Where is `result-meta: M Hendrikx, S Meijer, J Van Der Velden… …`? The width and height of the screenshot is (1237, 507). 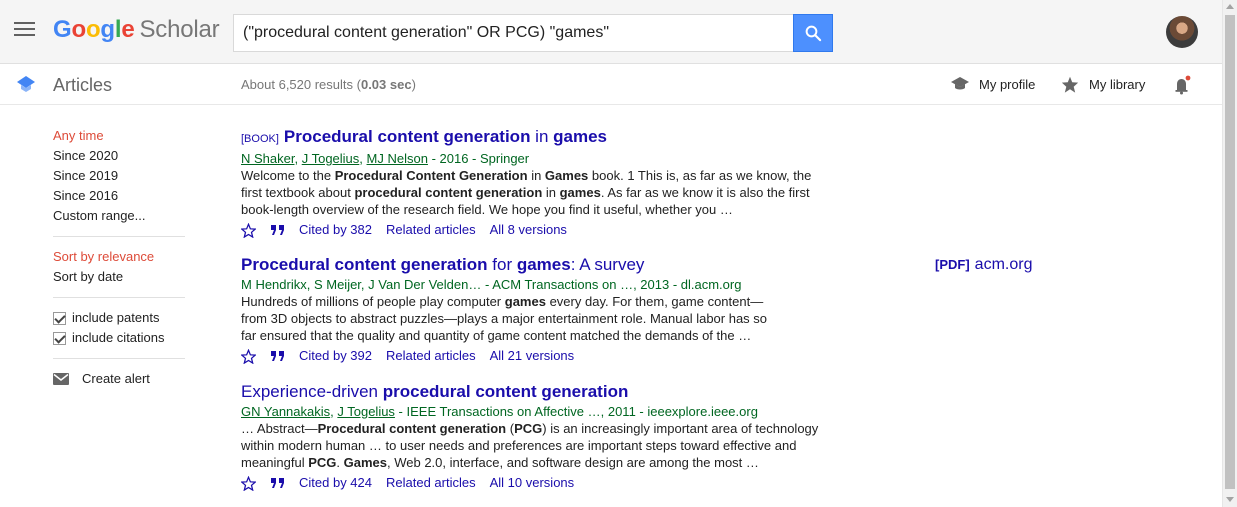 result-meta: M Hendrikx, S Meijer, J Van Der Velden… … is located at coordinates (491, 284).